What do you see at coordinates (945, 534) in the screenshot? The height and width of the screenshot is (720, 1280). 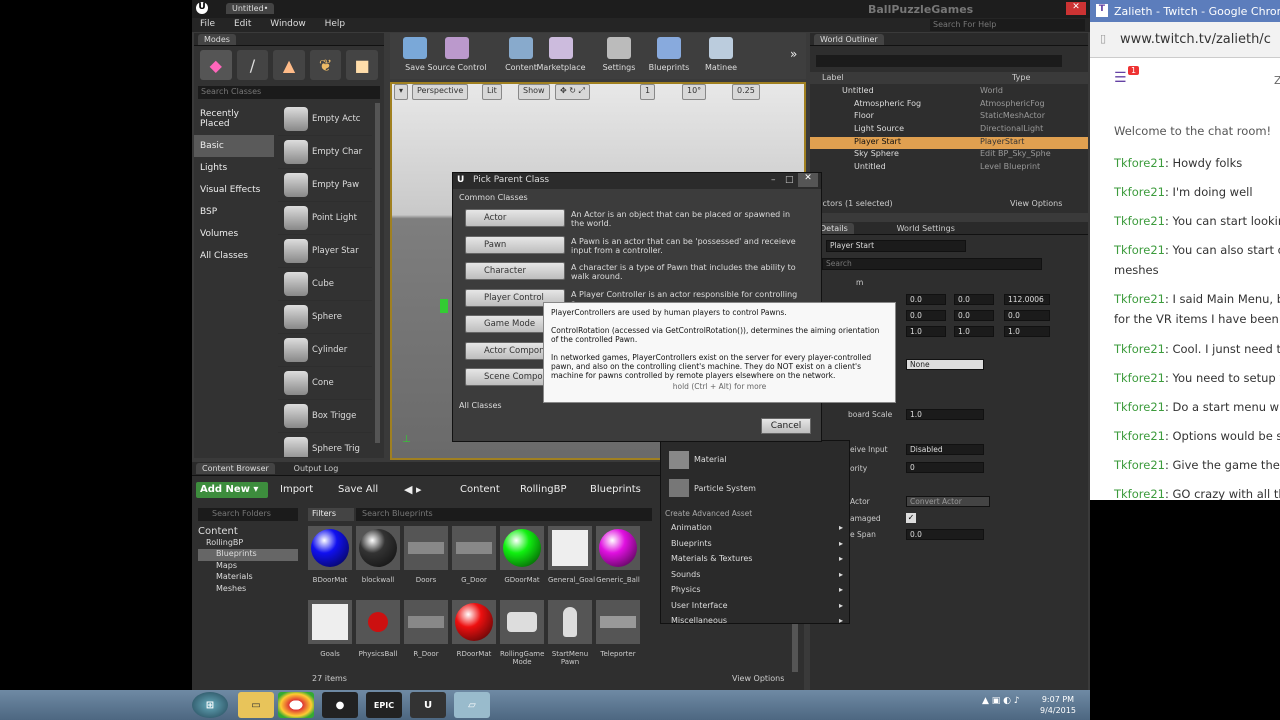 I see `life-span-field: 0.0` at bounding box center [945, 534].